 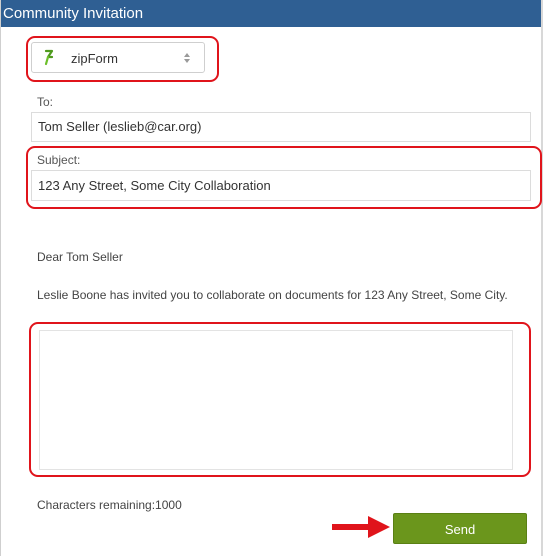 I want to click on app-select-dropdown: zipForm, so click(x=118, y=57).